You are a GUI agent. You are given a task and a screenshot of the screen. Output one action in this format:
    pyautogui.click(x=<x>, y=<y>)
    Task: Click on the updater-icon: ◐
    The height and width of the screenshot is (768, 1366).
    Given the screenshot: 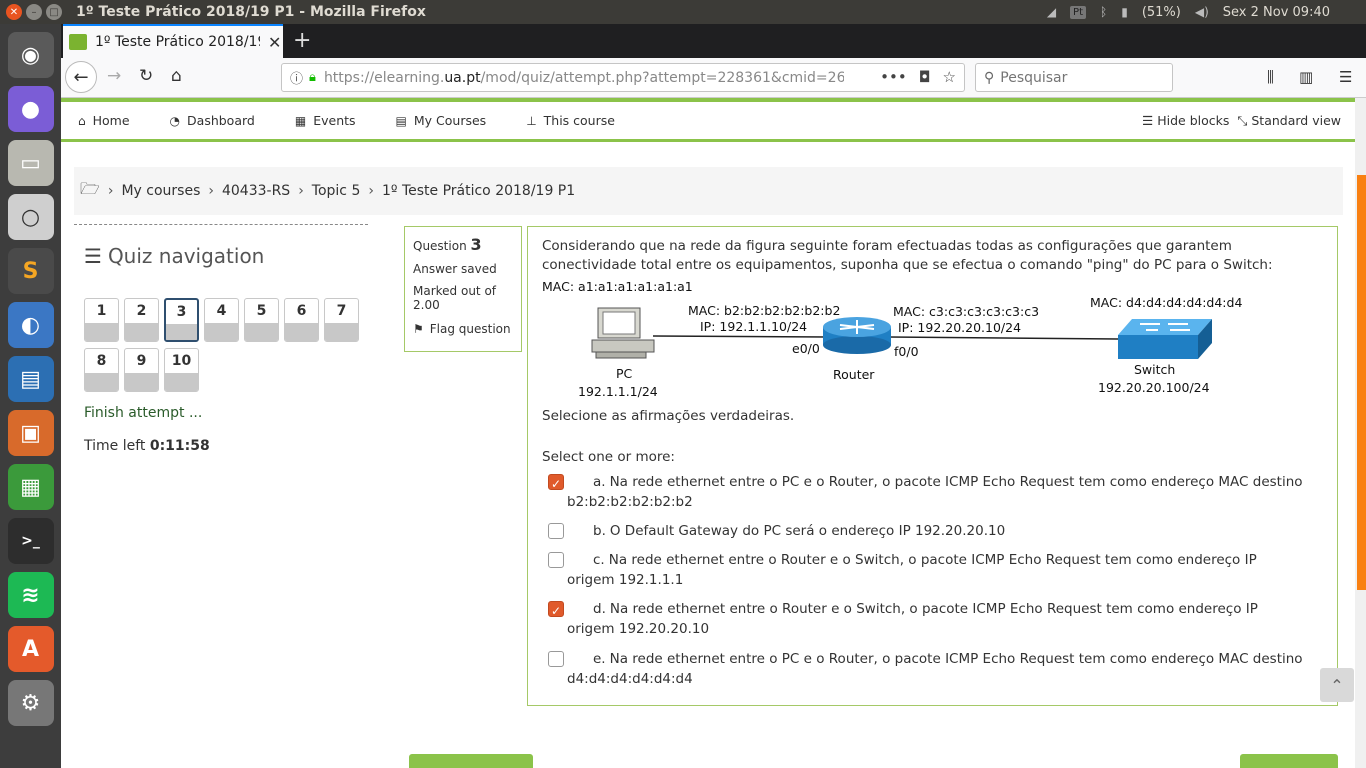 What is the action you would take?
    pyautogui.click(x=30, y=325)
    